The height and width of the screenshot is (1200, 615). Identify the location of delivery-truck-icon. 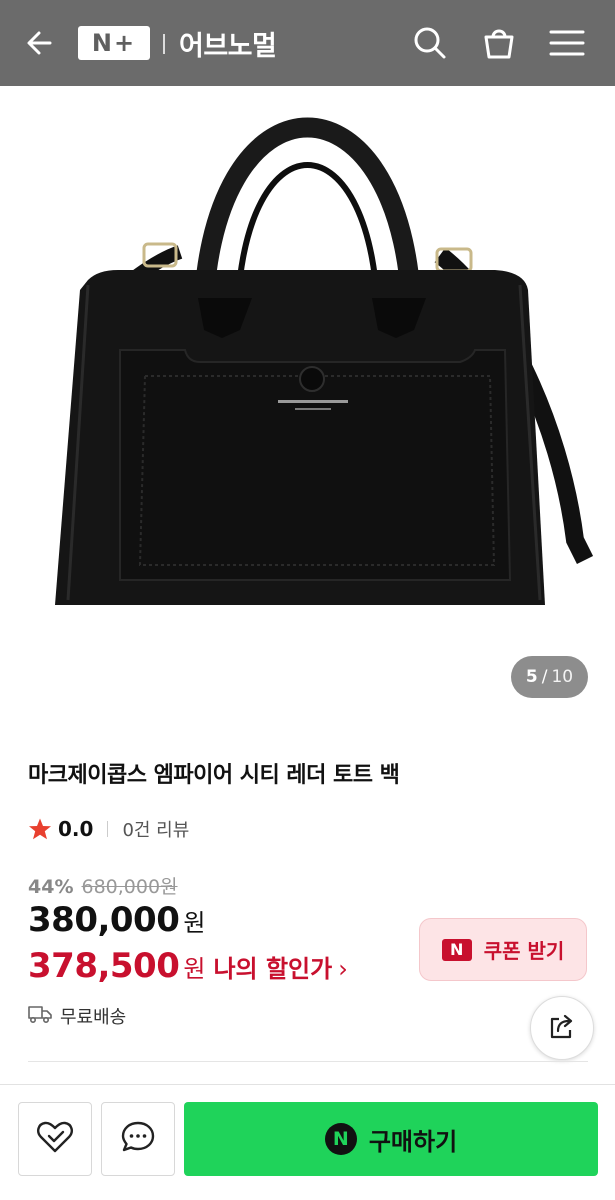
(40, 1016).